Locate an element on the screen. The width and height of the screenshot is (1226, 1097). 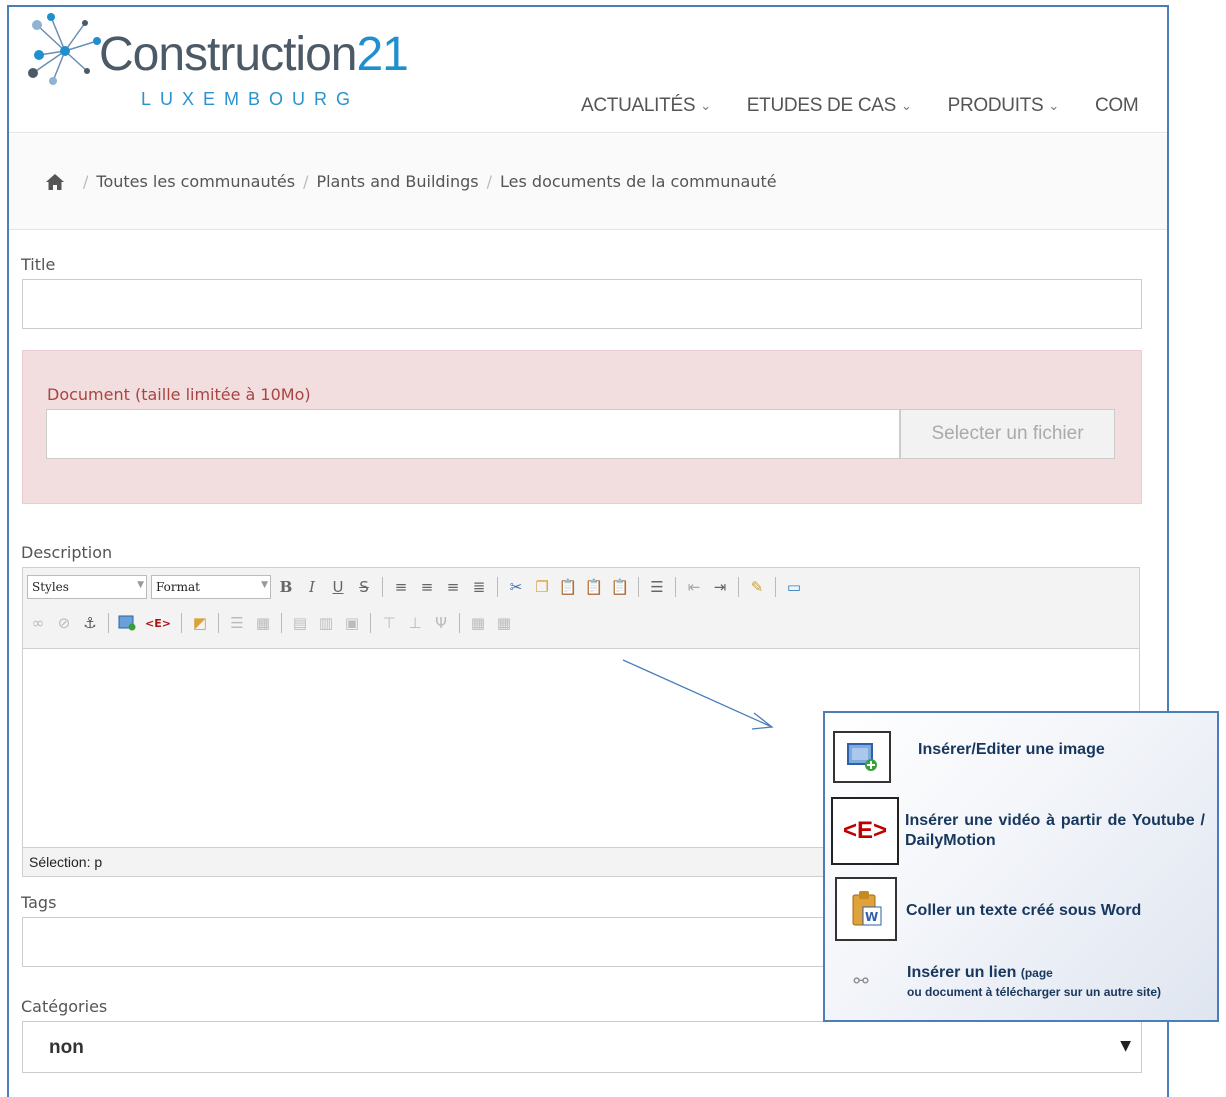
align-left-icon: ≡ is located at coordinates (401, 587).